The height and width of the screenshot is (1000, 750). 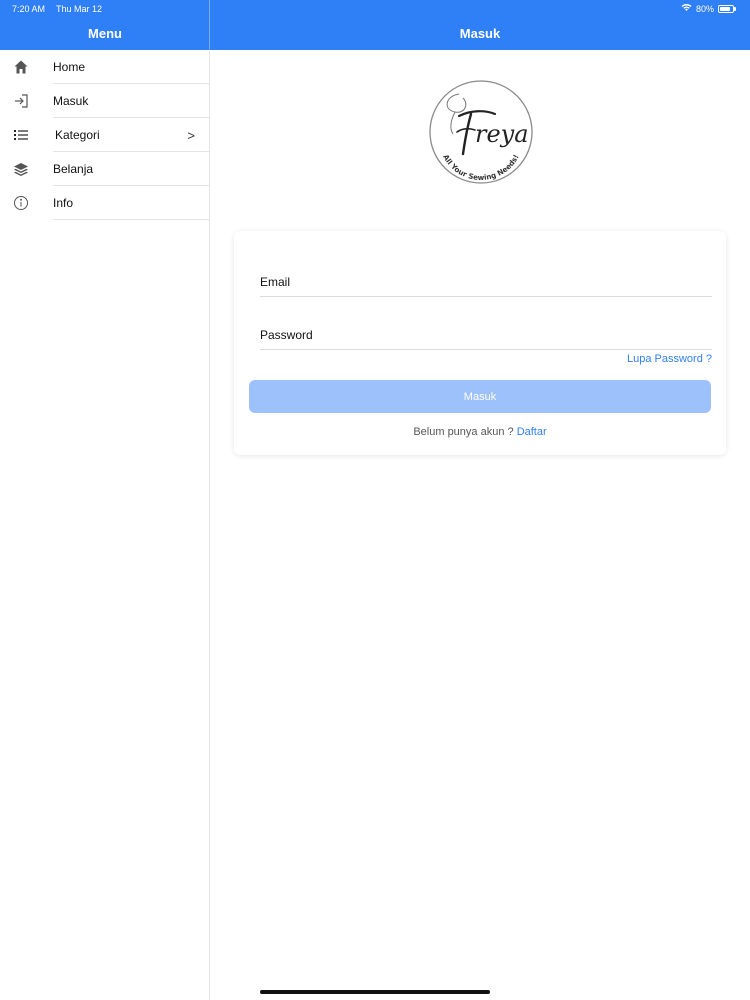 I want to click on email-input, so click(x=486, y=281).